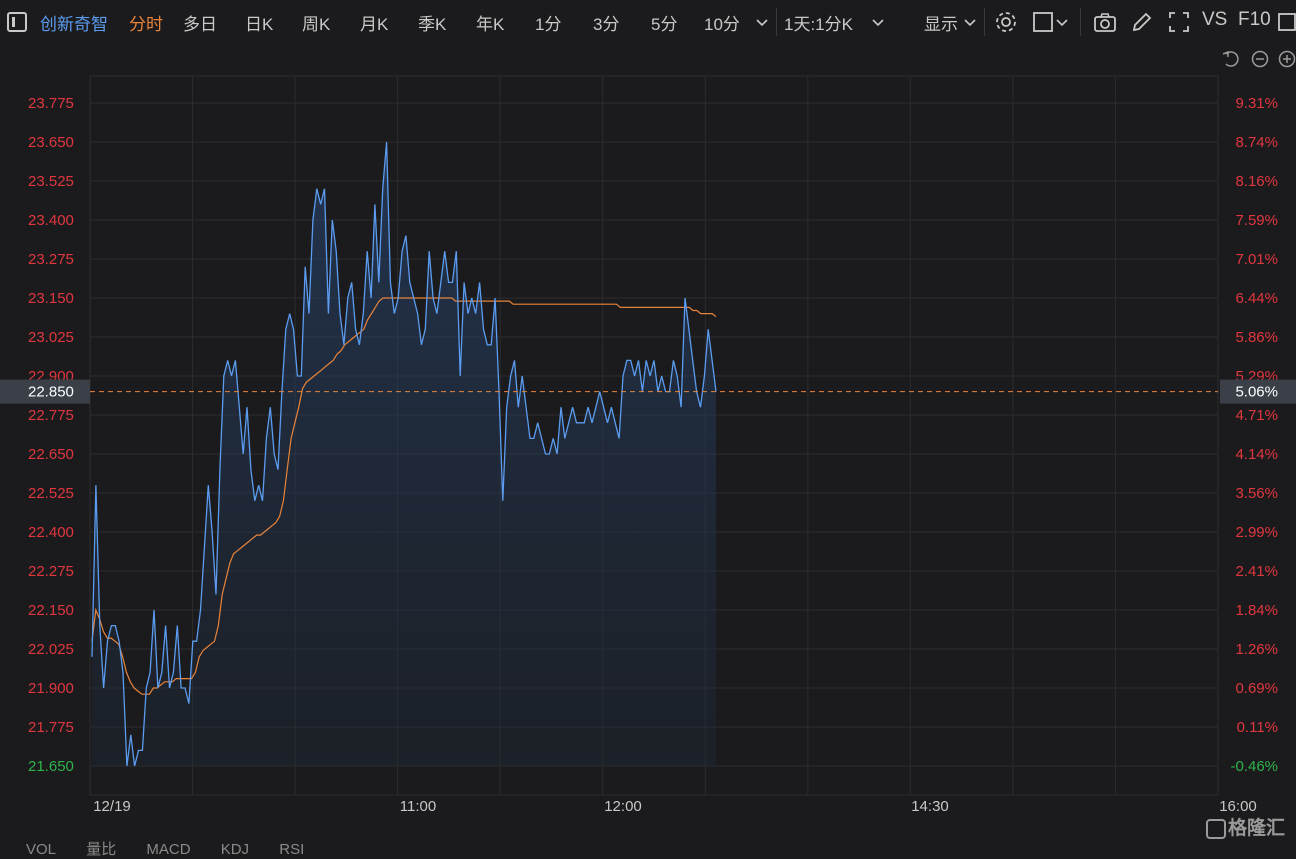  I want to click on price-tick-label: 22.025, so click(51, 649).